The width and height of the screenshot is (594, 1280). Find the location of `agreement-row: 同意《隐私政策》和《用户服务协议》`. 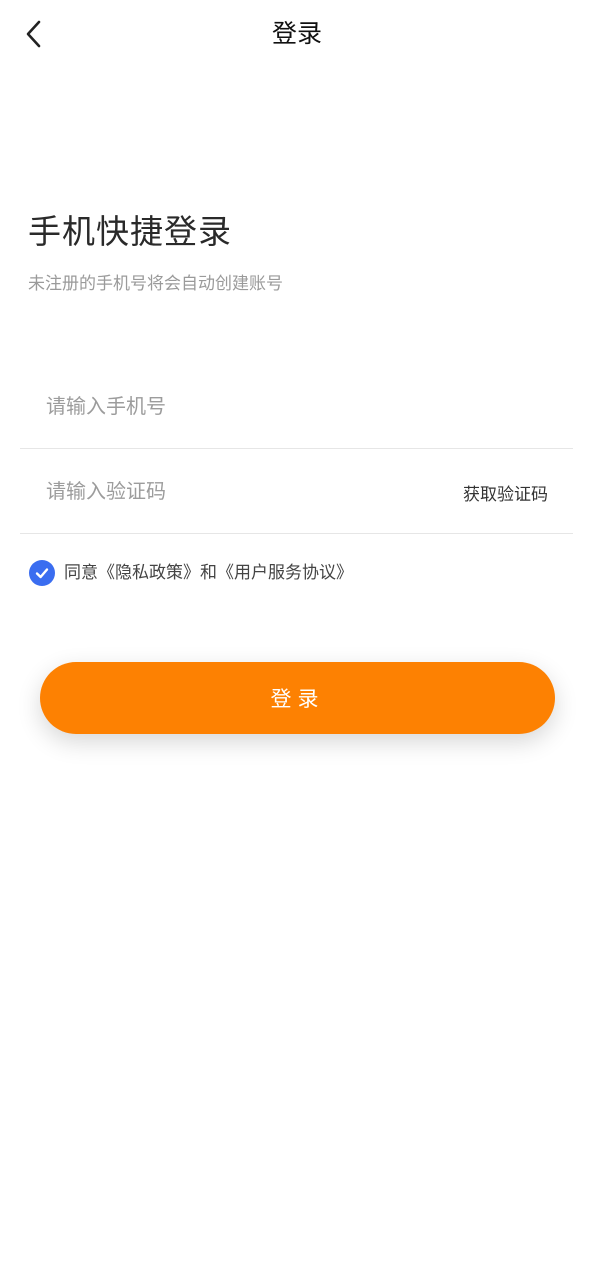

agreement-row: 同意《隐私政策》和《用户服务协议》 is located at coordinates (191, 573).